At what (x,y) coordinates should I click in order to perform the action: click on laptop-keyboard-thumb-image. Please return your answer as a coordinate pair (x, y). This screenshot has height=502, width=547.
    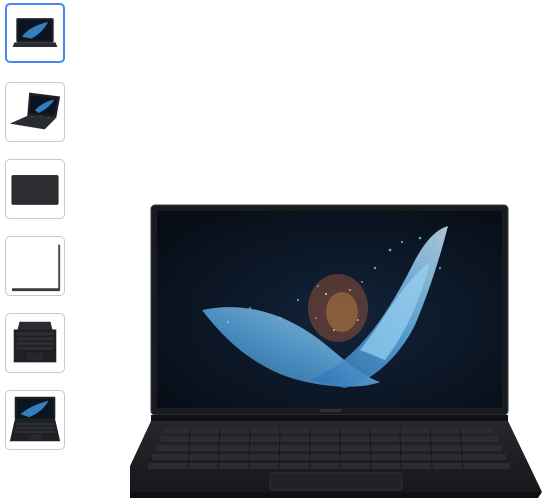
    Looking at the image, I should click on (35, 342).